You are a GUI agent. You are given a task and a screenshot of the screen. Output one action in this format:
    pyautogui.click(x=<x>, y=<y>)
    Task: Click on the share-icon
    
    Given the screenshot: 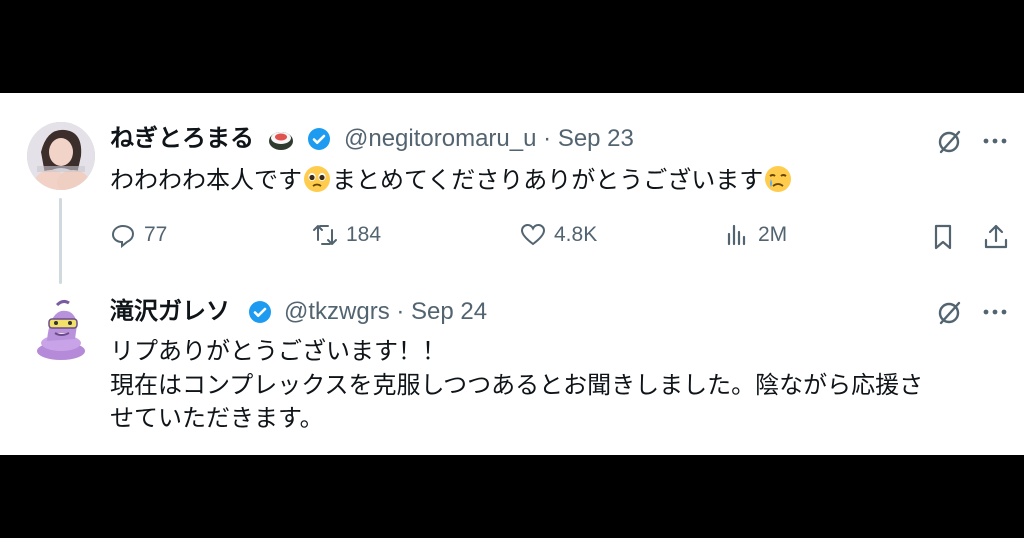 What is the action you would take?
    pyautogui.click(x=996, y=237)
    